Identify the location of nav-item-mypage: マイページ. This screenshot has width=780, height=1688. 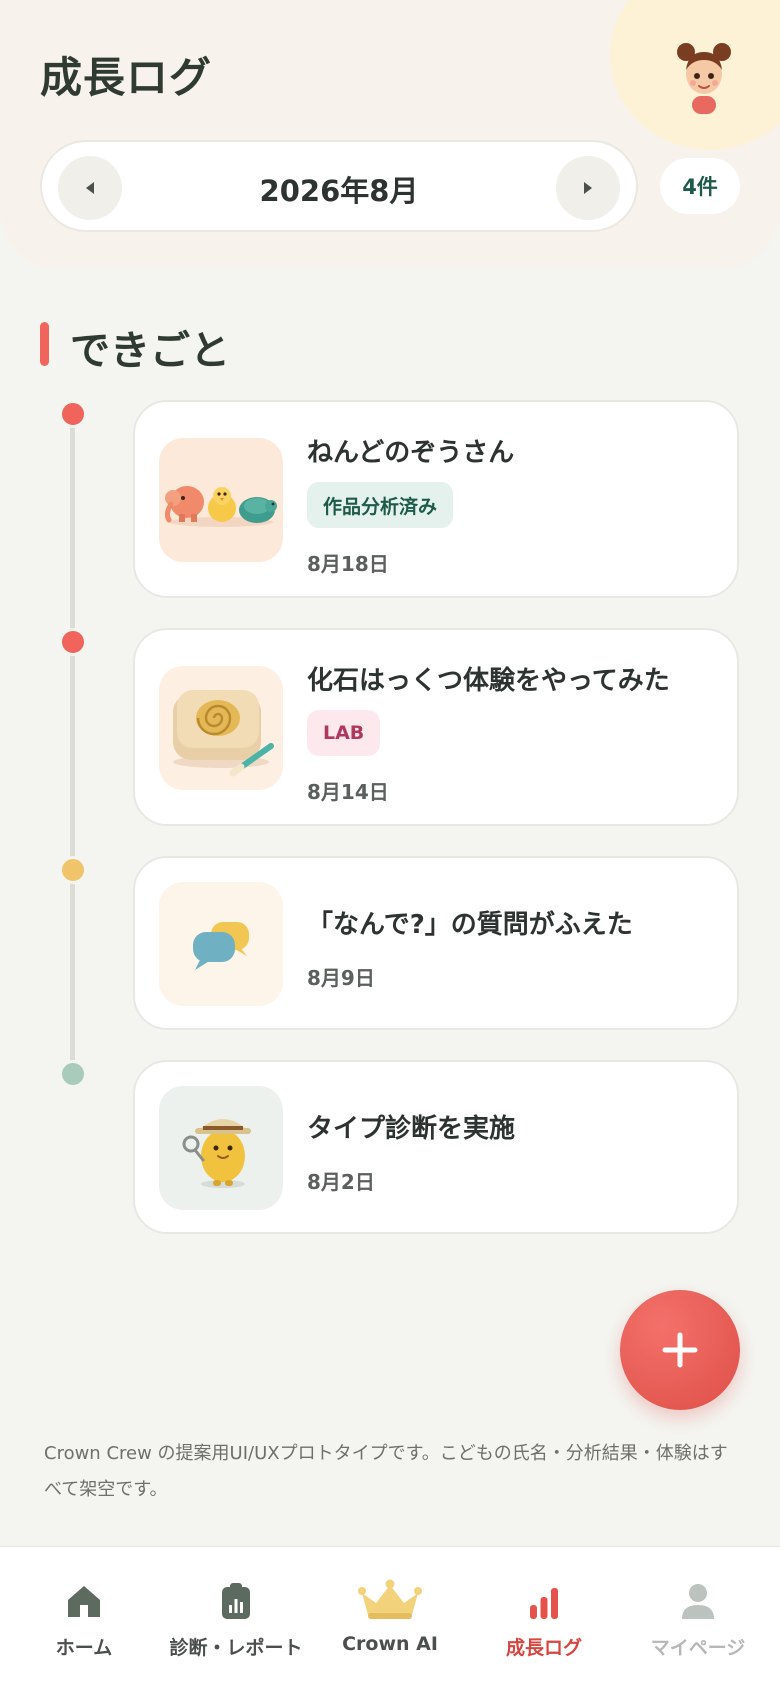
(698, 1617).